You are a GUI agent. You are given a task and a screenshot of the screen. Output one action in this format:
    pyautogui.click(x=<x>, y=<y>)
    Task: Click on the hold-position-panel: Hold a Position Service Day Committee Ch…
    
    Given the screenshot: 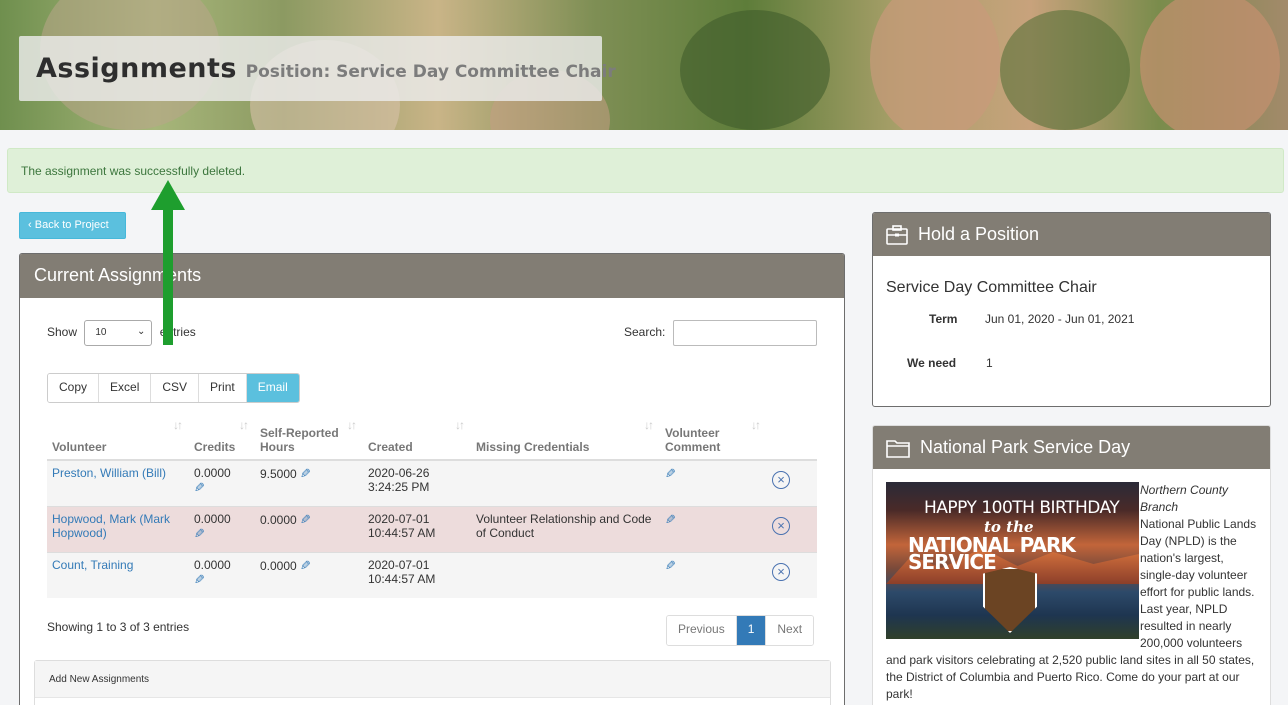 What is the action you would take?
    pyautogui.click(x=1071, y=309)
    